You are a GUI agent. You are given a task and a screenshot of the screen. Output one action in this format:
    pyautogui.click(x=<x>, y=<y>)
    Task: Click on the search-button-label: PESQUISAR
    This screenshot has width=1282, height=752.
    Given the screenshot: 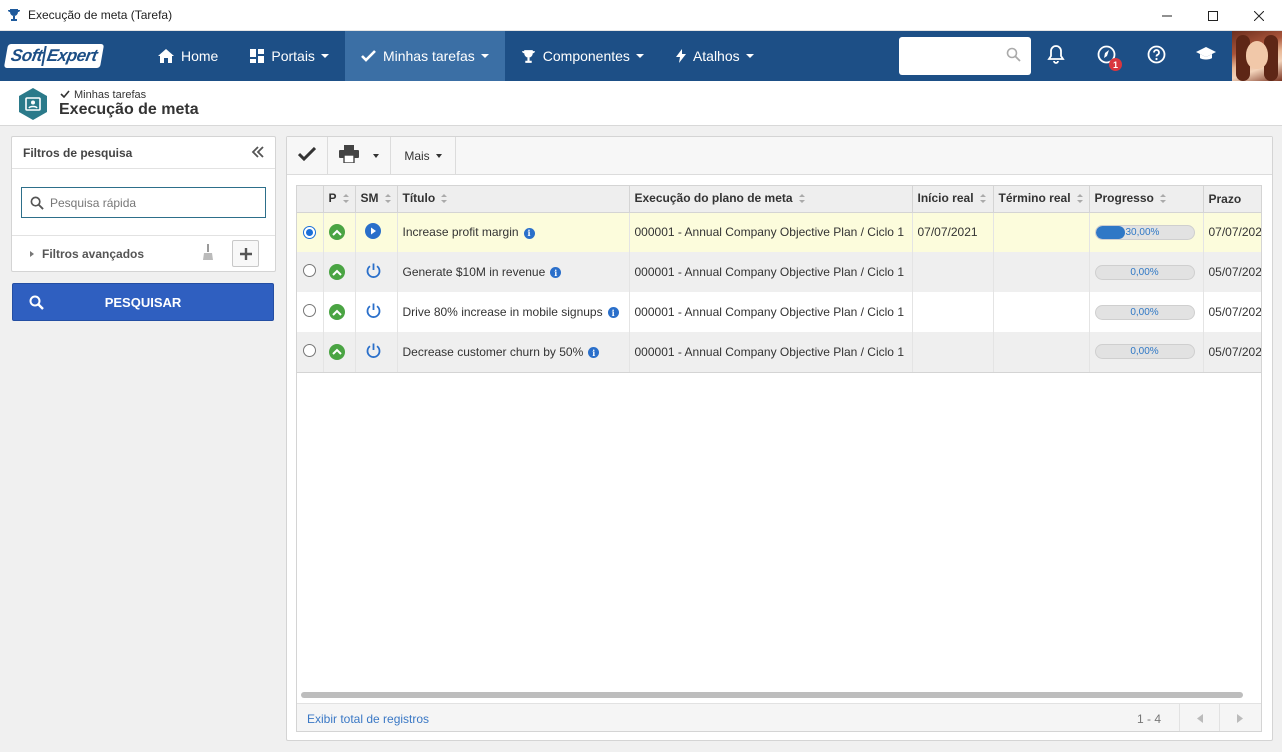 What is the action you would take?
    pyautogui.click(x=143, y=302)
    